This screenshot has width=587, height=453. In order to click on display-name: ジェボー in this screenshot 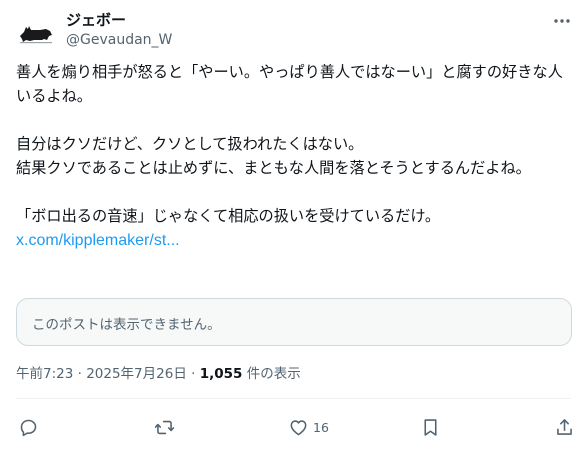, I will do `click(119, 20)`.